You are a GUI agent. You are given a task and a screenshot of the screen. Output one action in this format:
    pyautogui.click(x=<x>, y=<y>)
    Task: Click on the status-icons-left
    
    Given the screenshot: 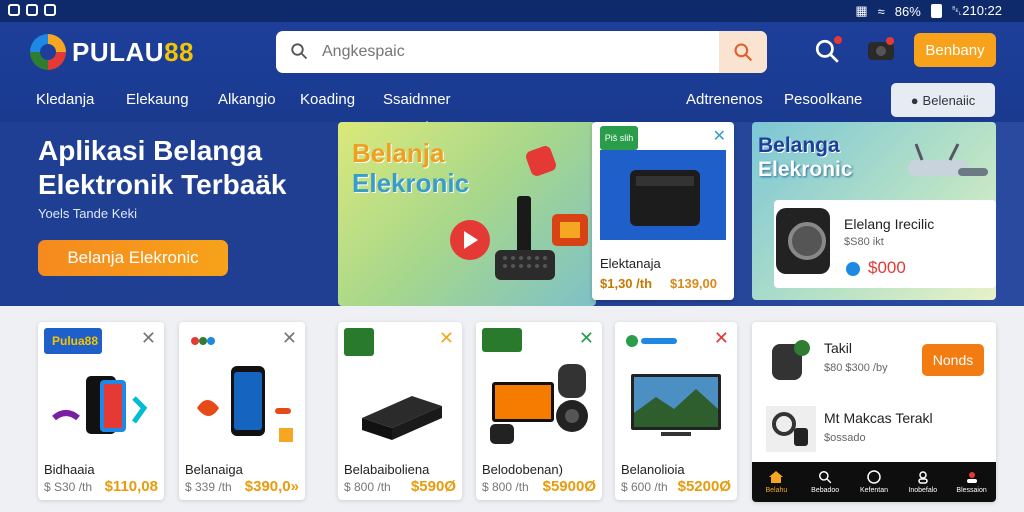 What is the action you would take?
    pyautogui.click(x=32, y=10)
    